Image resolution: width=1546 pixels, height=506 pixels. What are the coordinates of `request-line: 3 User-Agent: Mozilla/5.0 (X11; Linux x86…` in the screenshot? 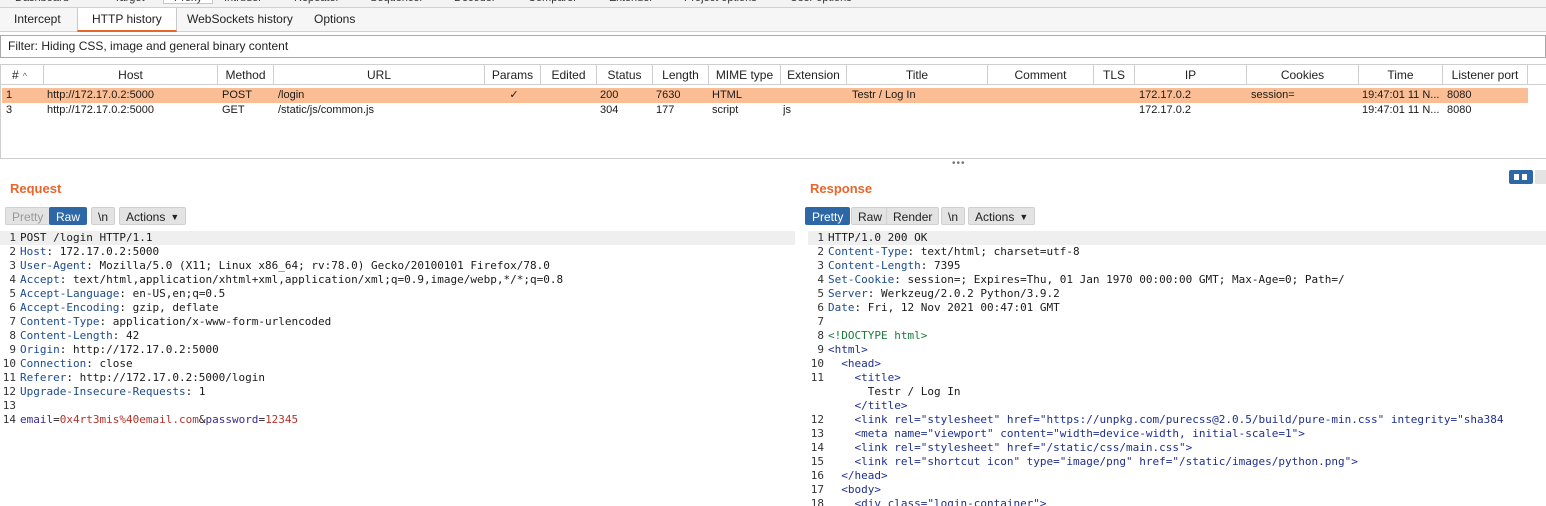 It's located at (397, 266).